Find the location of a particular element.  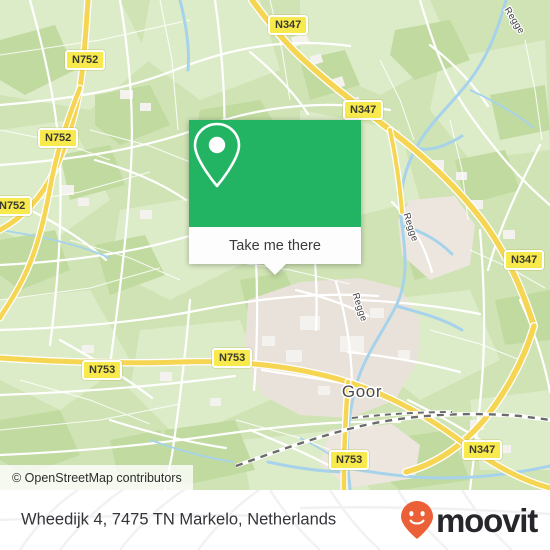

road-shield-n752-west: N752 is located at coordinates (58, 138).